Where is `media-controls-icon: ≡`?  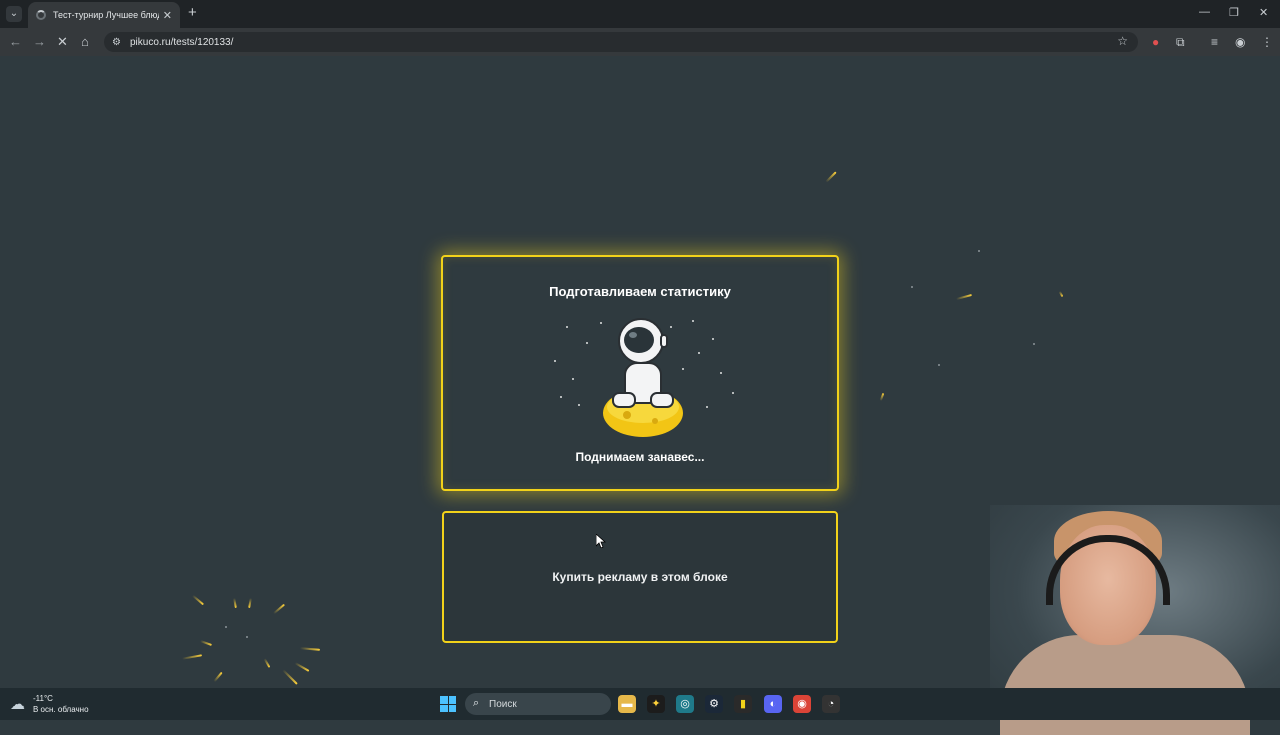 media-controls-icon: ≡ is located at coordinates (1214, 42).